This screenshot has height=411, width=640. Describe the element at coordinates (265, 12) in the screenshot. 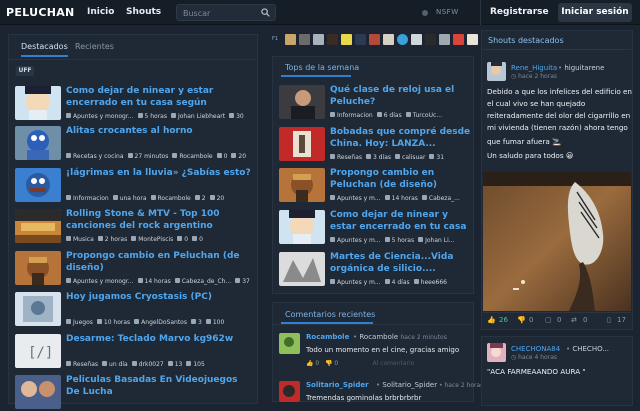

I see `search-icon` at that location.